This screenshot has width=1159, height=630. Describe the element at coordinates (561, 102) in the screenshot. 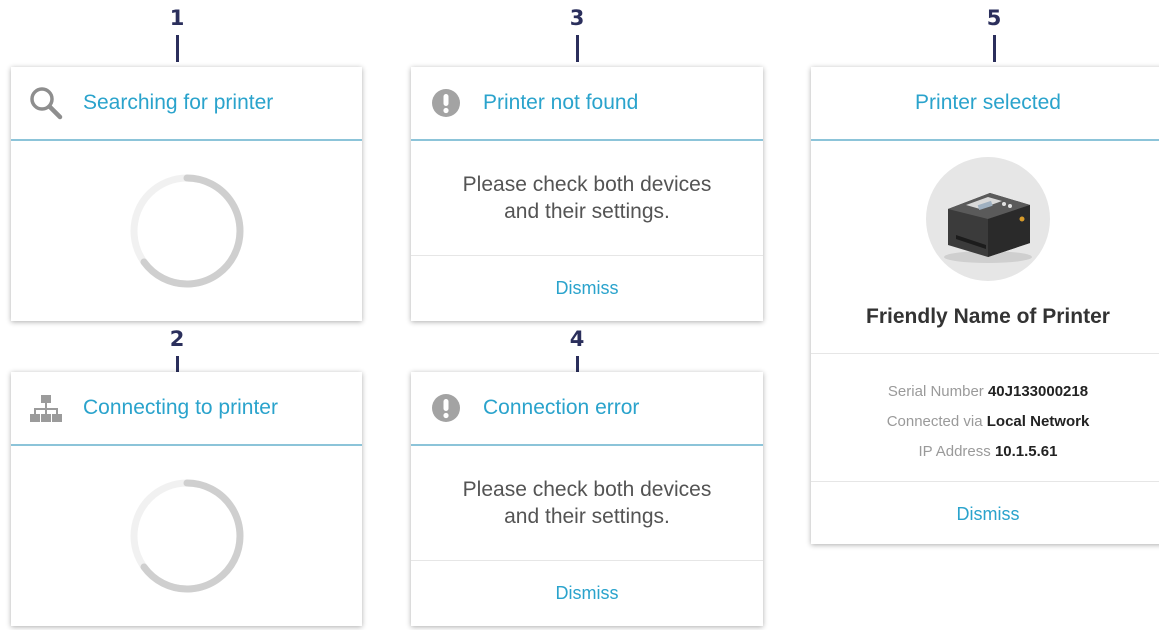

I see `card-title: Printer not found` at that location.